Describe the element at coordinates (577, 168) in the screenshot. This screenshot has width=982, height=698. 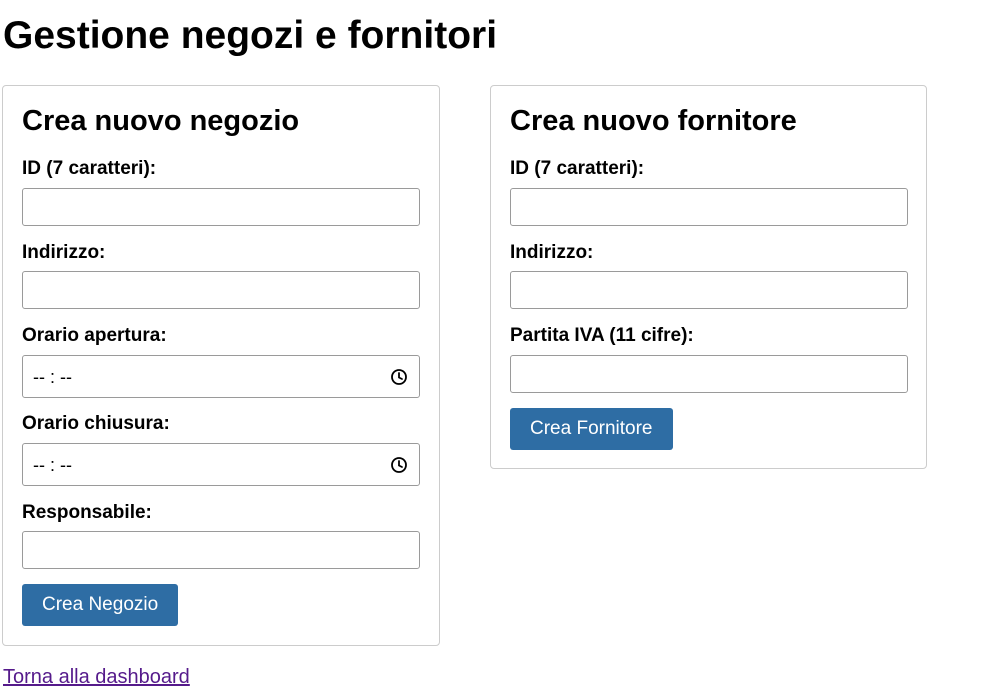
I see `supplier-id-label: ID (7 caratteri):` at that location.